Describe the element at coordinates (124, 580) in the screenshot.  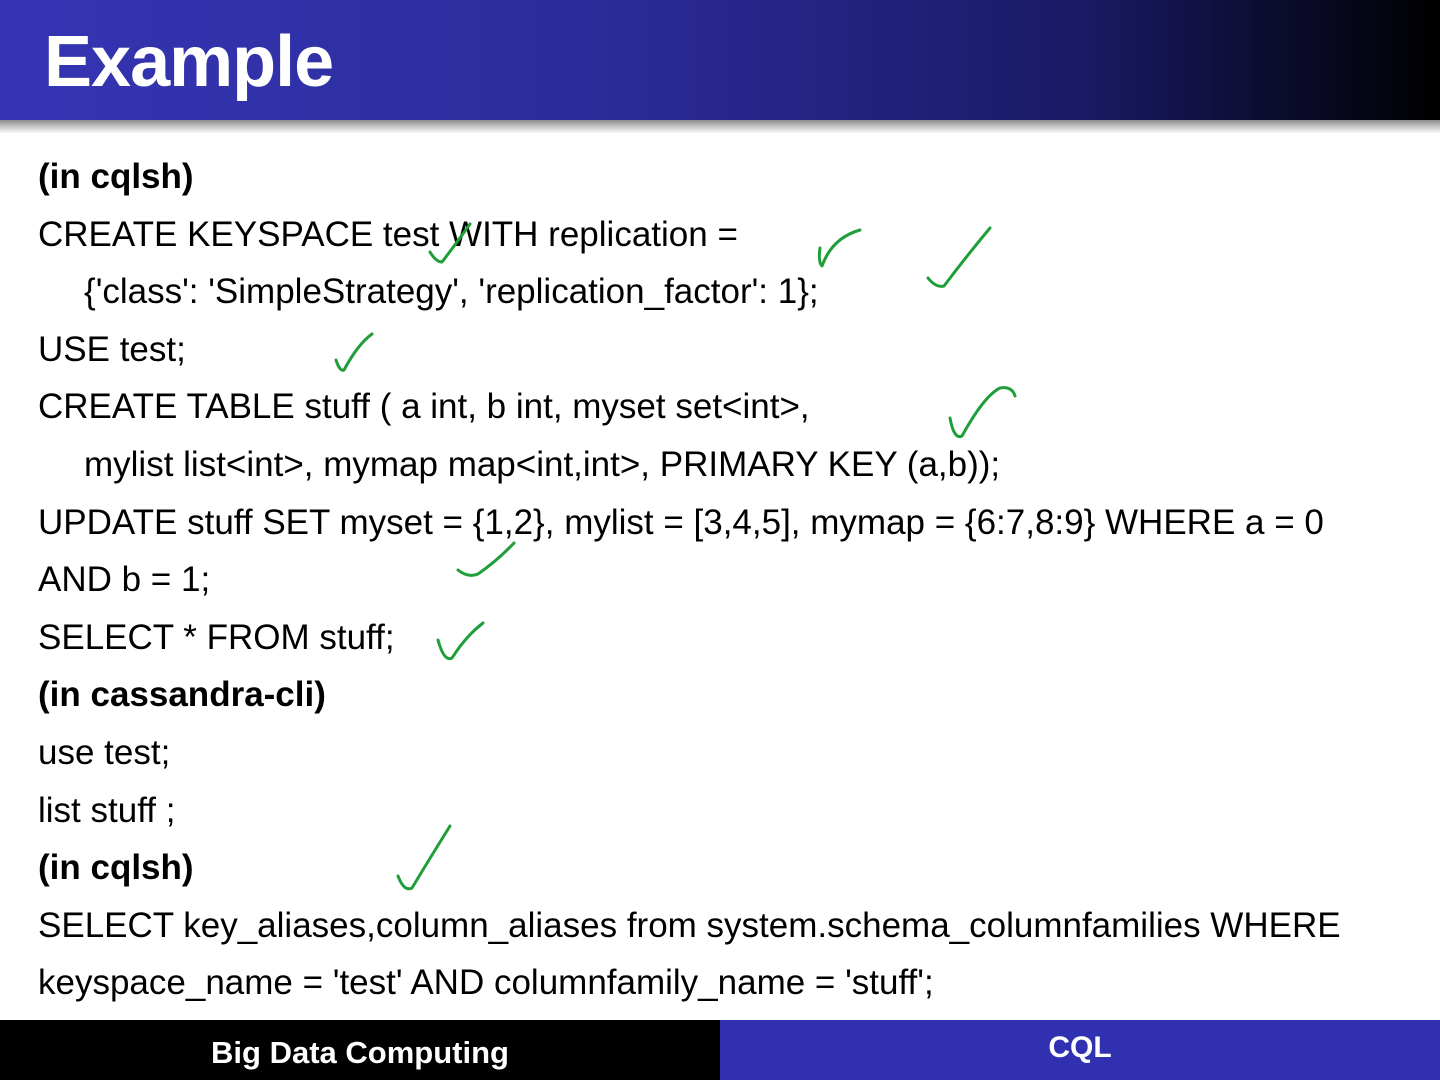
I see `code-line: AND b = 1;` at that location.